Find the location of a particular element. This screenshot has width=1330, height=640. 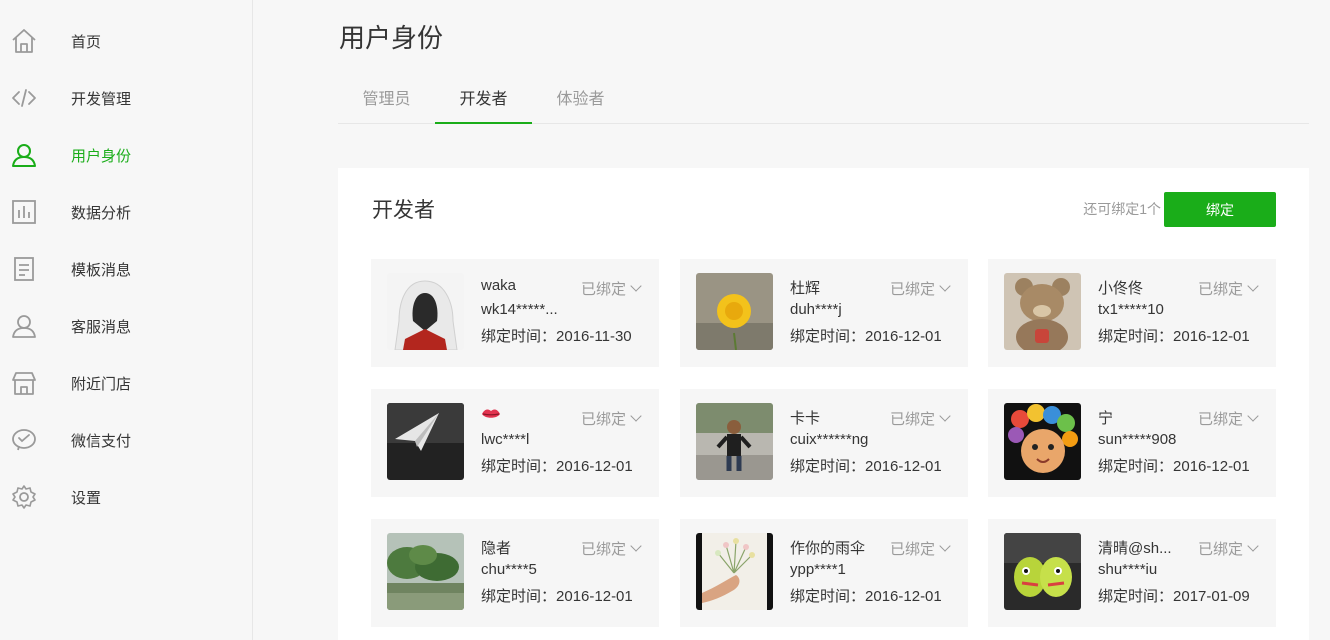

developer-card: 小佟佟 已绑定 tx1*****10 绑定时间：2016-12-01 is located at coordinates (1132, 313).